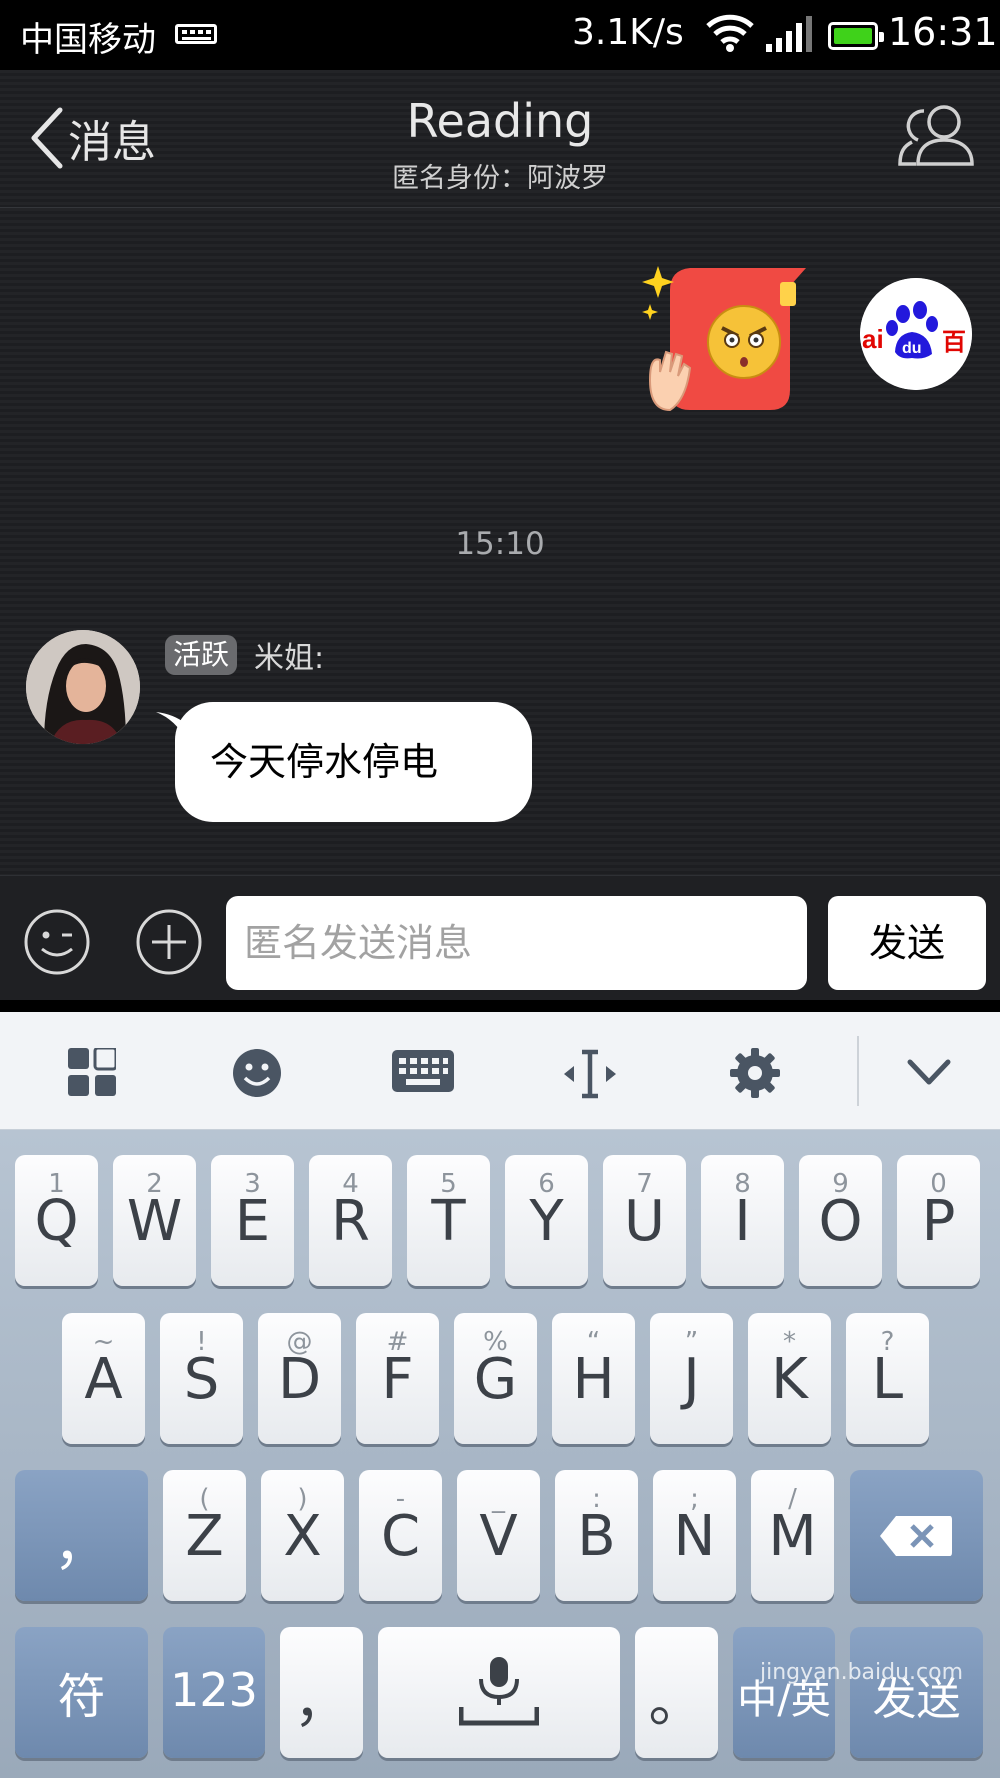  I want to click on back-button: 消息, so click(91, 138).